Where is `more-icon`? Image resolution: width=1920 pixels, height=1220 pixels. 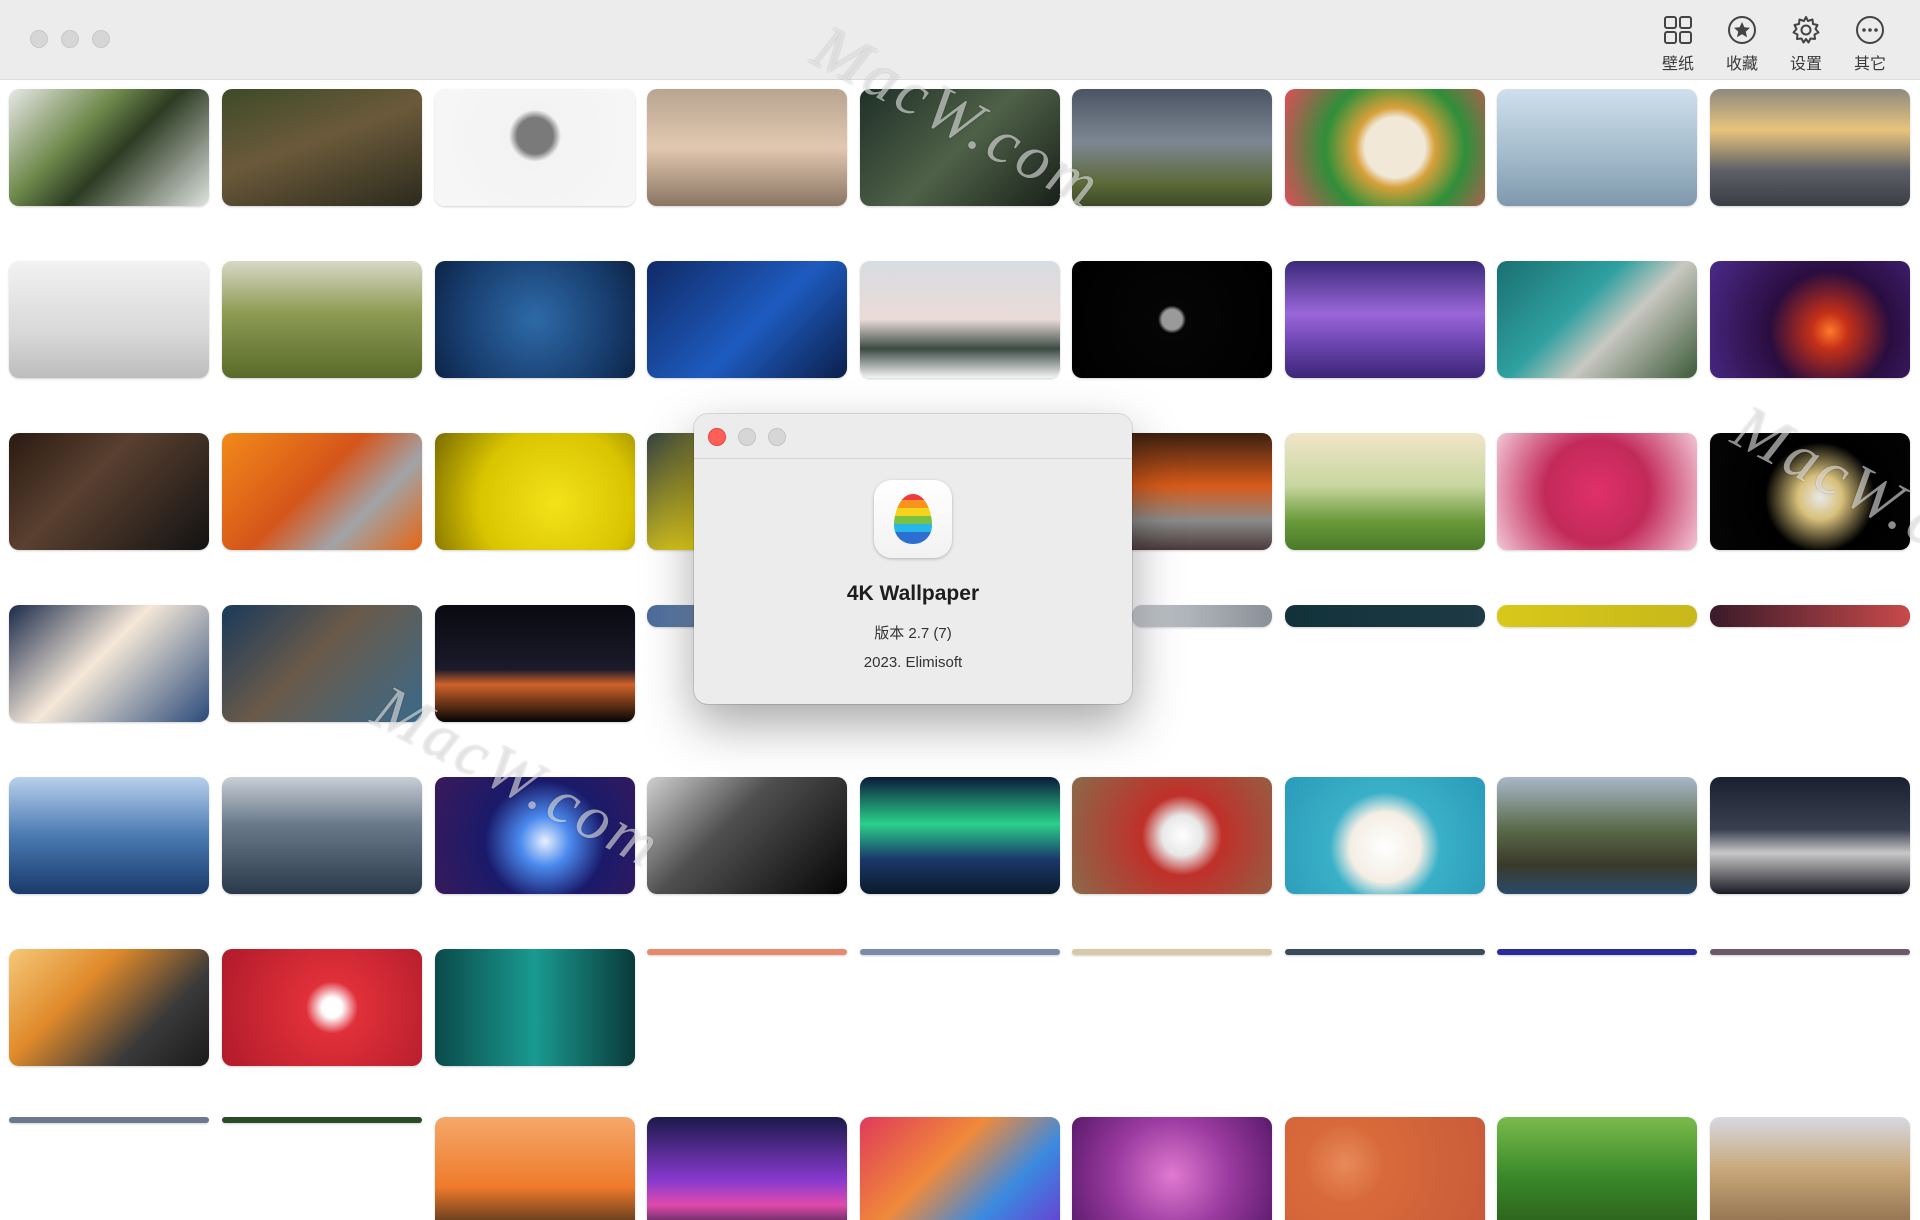
more-icon is located at coordinates (1870, 30).